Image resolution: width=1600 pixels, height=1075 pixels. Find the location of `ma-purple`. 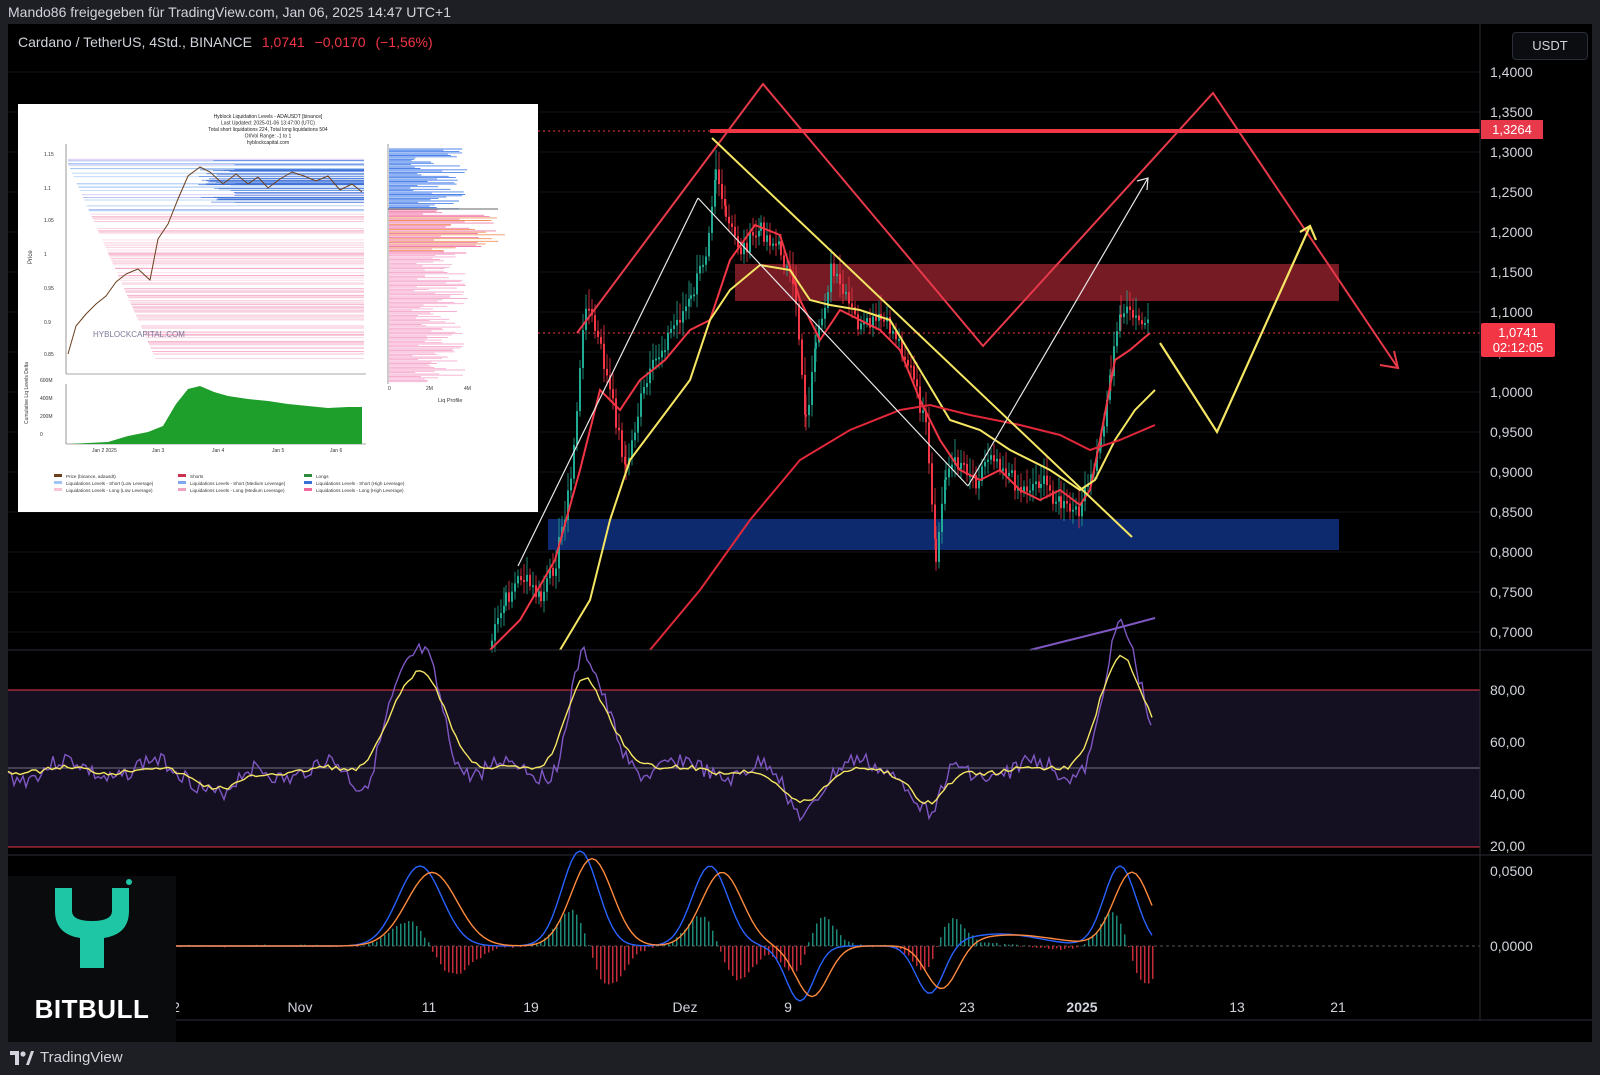

ma-purple is located at coordinates (1092, 634).